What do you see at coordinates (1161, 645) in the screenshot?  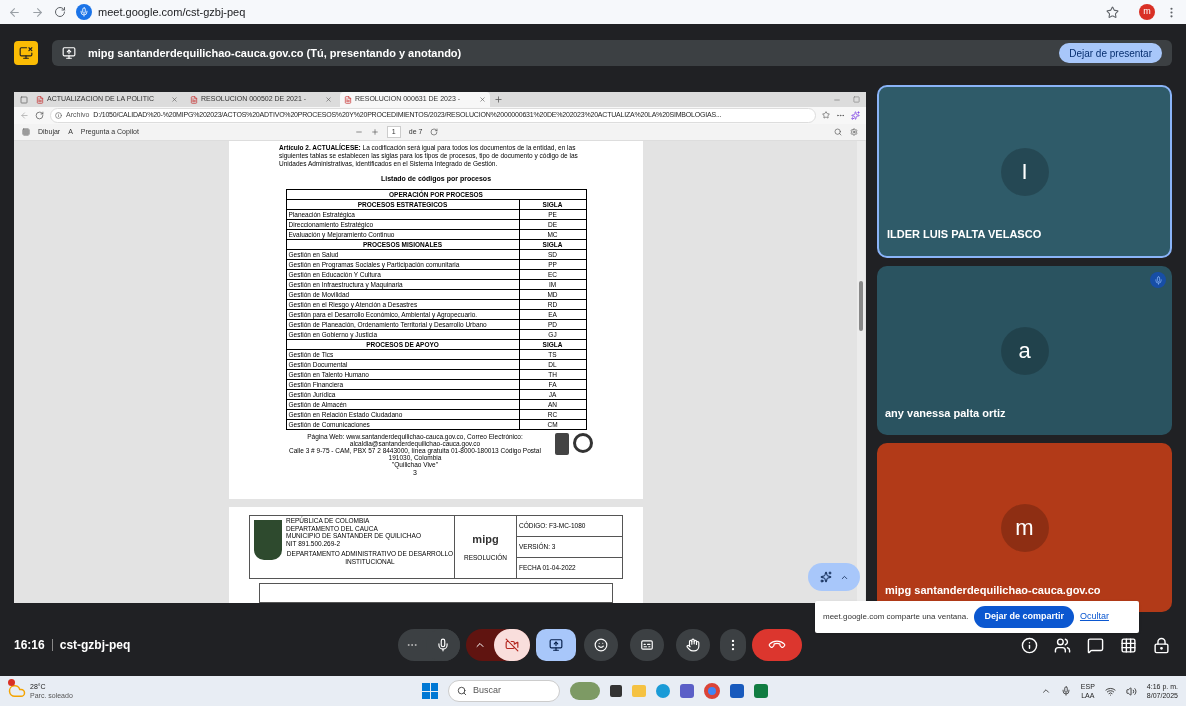 I see `host-controls-icon` at bounding box center [1161, 645].